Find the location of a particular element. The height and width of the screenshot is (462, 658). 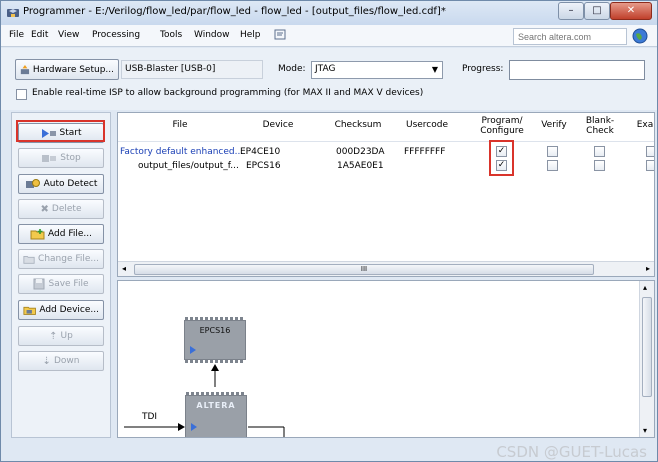

header-divider is located at coordinates (386, 141).